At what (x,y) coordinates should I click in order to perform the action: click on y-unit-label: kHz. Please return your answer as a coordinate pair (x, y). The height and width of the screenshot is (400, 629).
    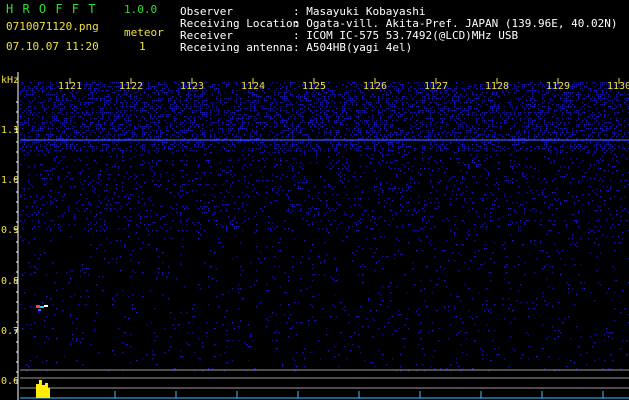
    Looking at the image, I should click on (10, 80).